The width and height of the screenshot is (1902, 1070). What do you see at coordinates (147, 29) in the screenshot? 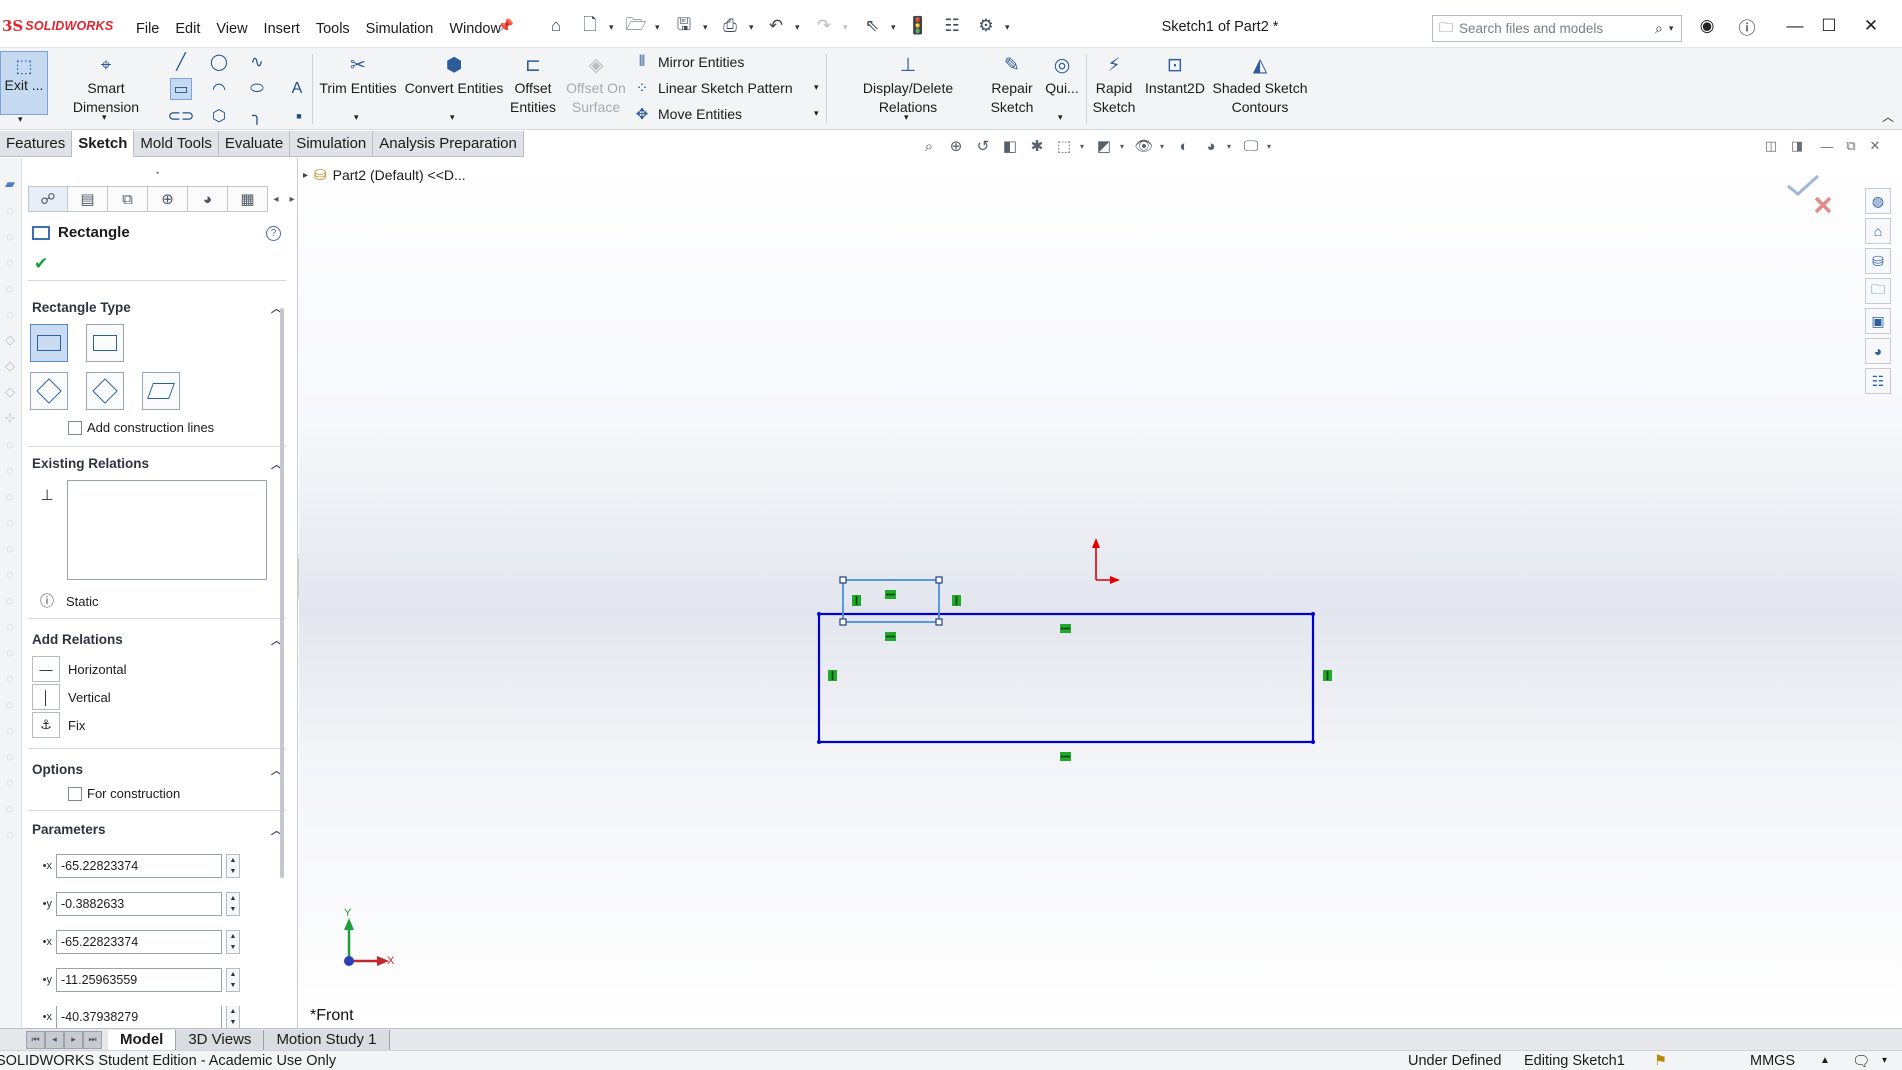
I see `menu-file: File` at bounding box center [147, 29].